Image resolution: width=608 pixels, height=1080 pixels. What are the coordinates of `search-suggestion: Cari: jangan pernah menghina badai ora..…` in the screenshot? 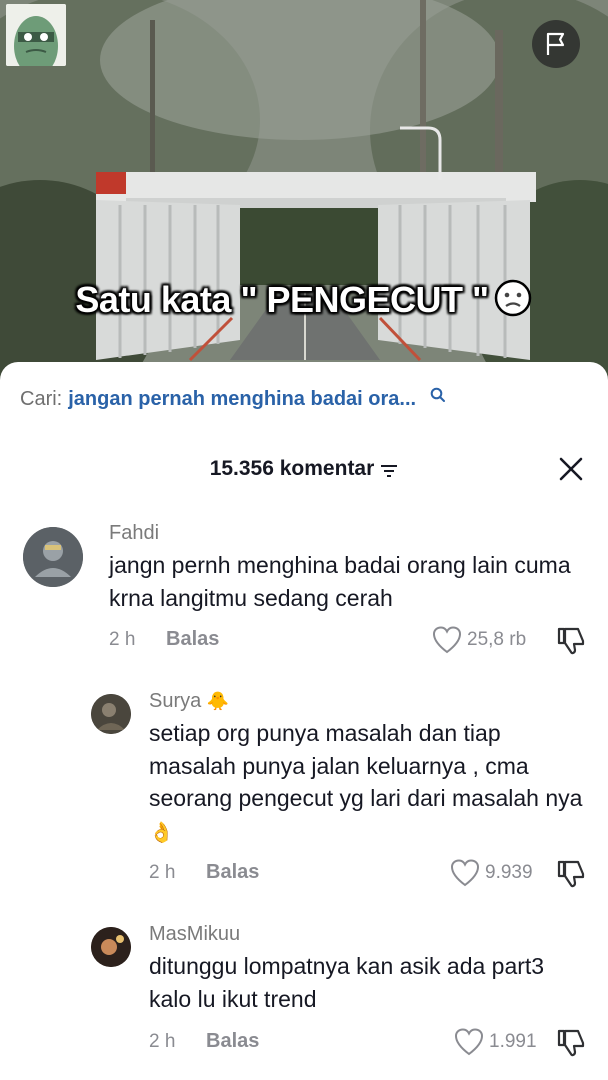 It's located at (233, 399).